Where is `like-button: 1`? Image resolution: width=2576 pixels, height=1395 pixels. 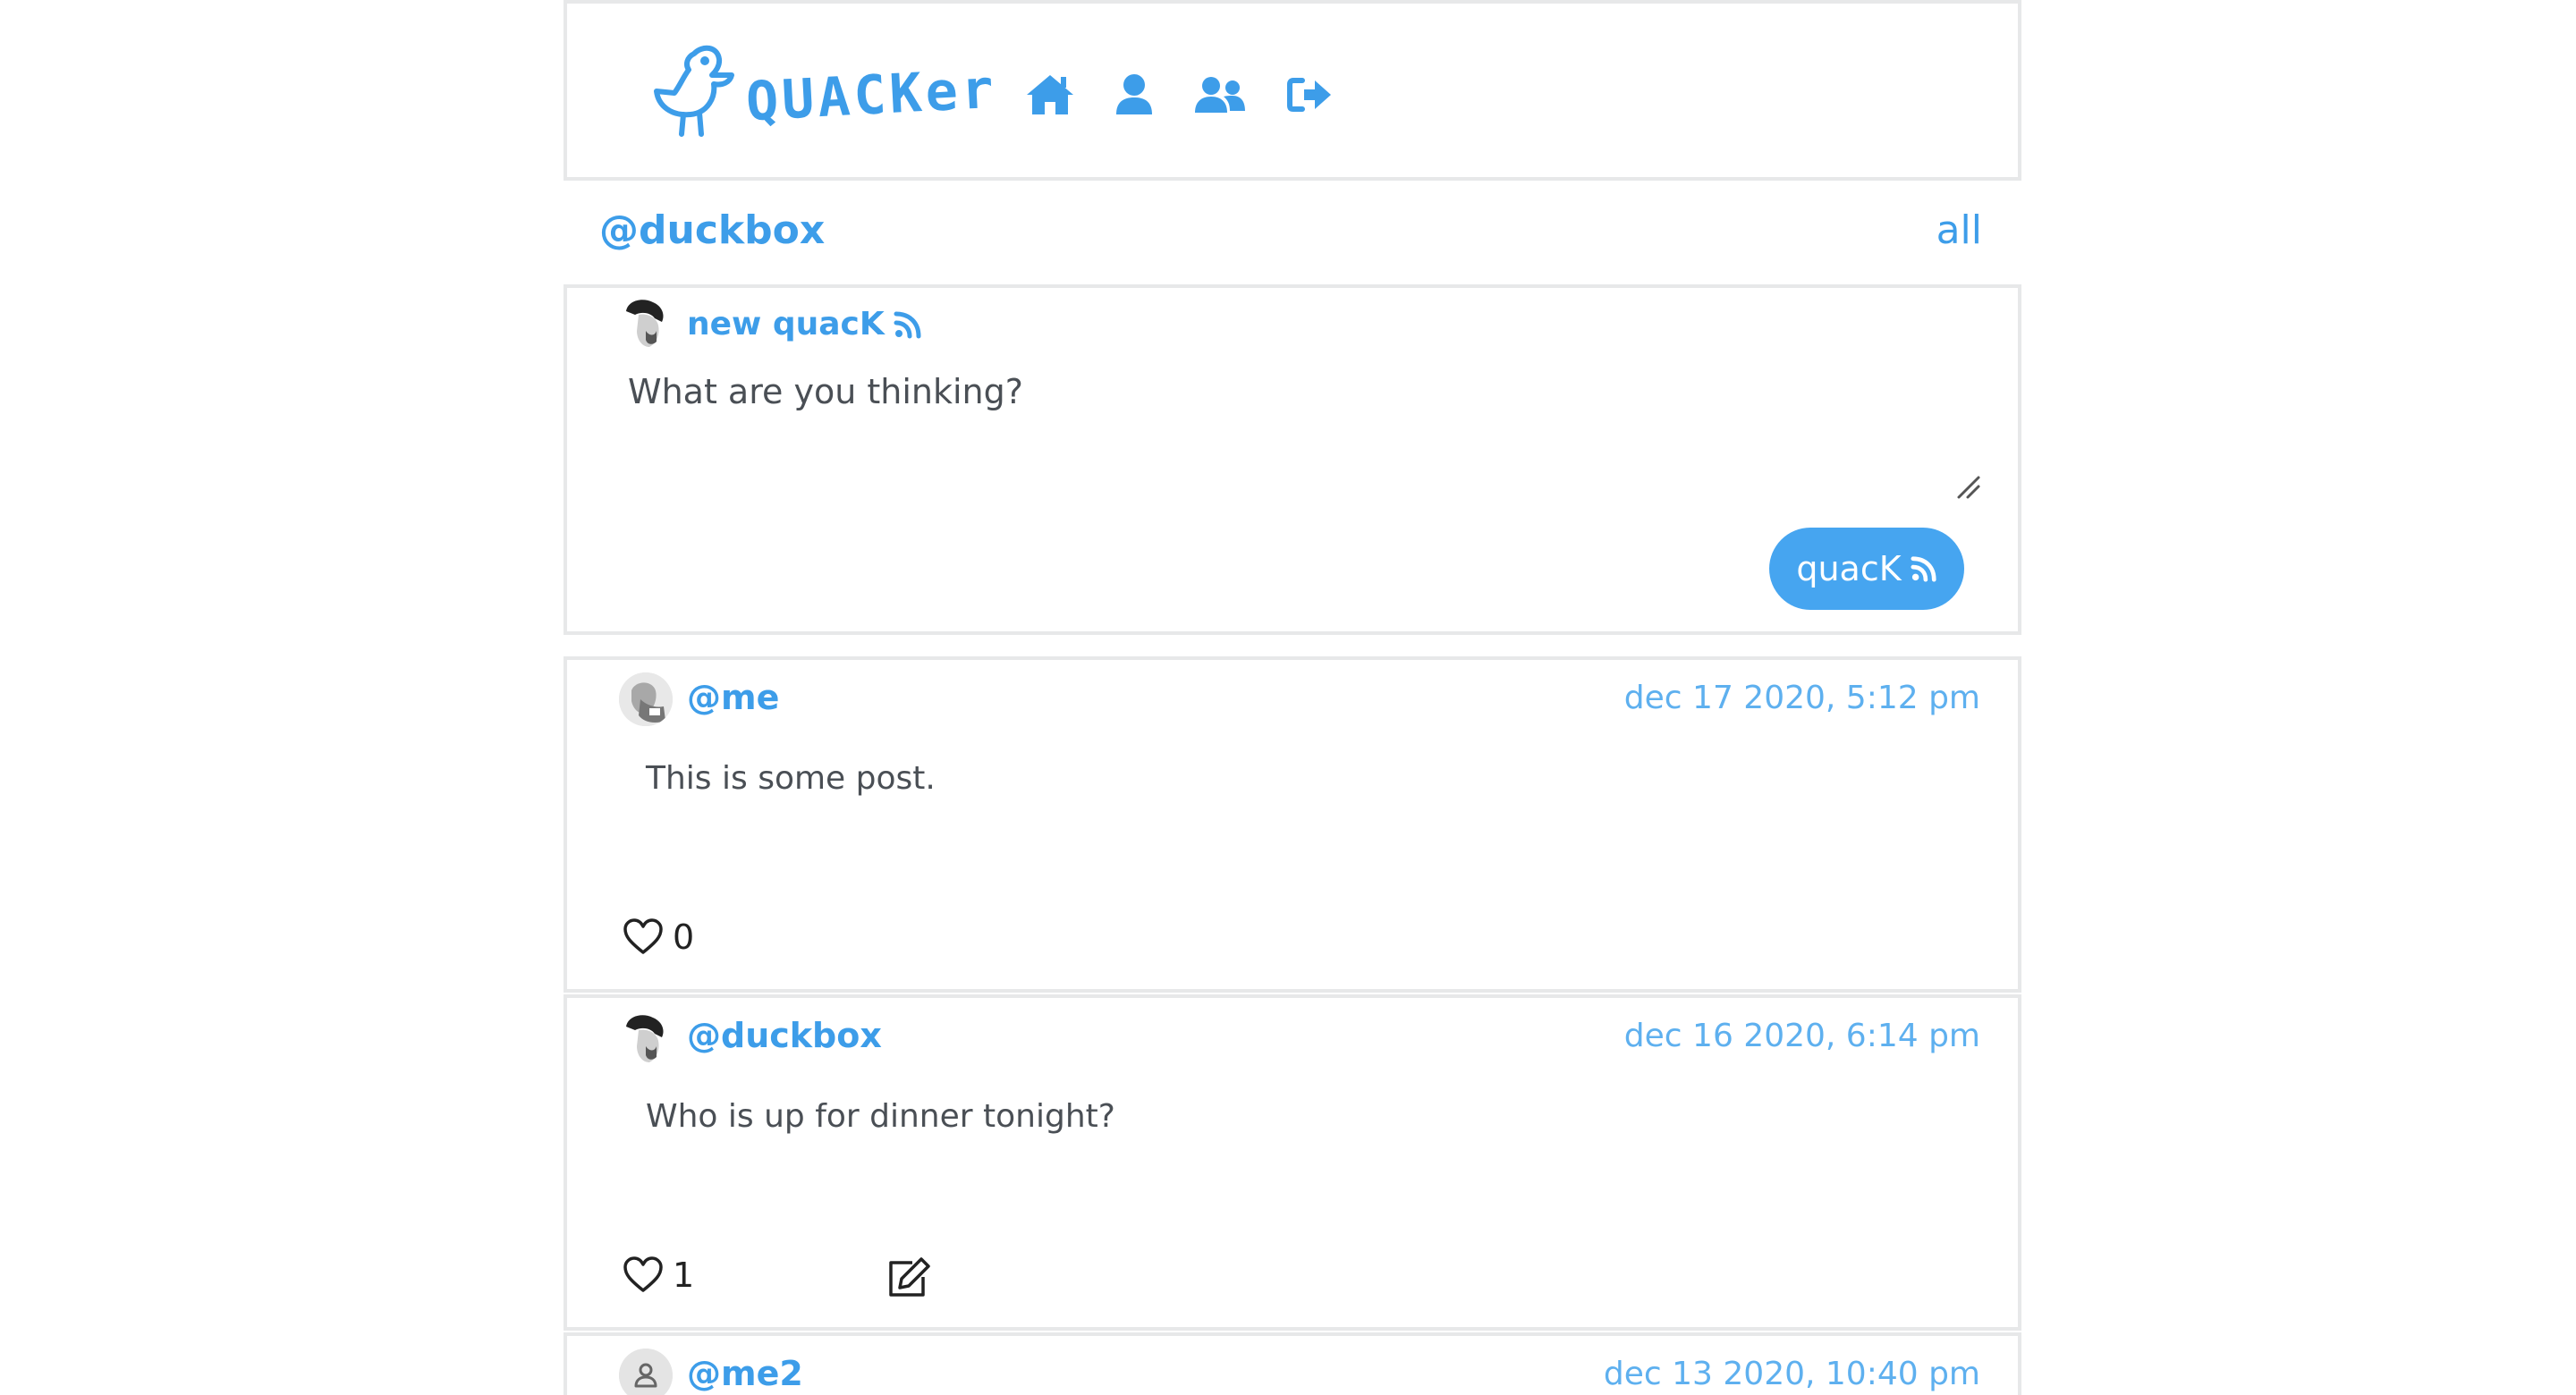
like-button: 1 is located at coordinates (658, 1275).